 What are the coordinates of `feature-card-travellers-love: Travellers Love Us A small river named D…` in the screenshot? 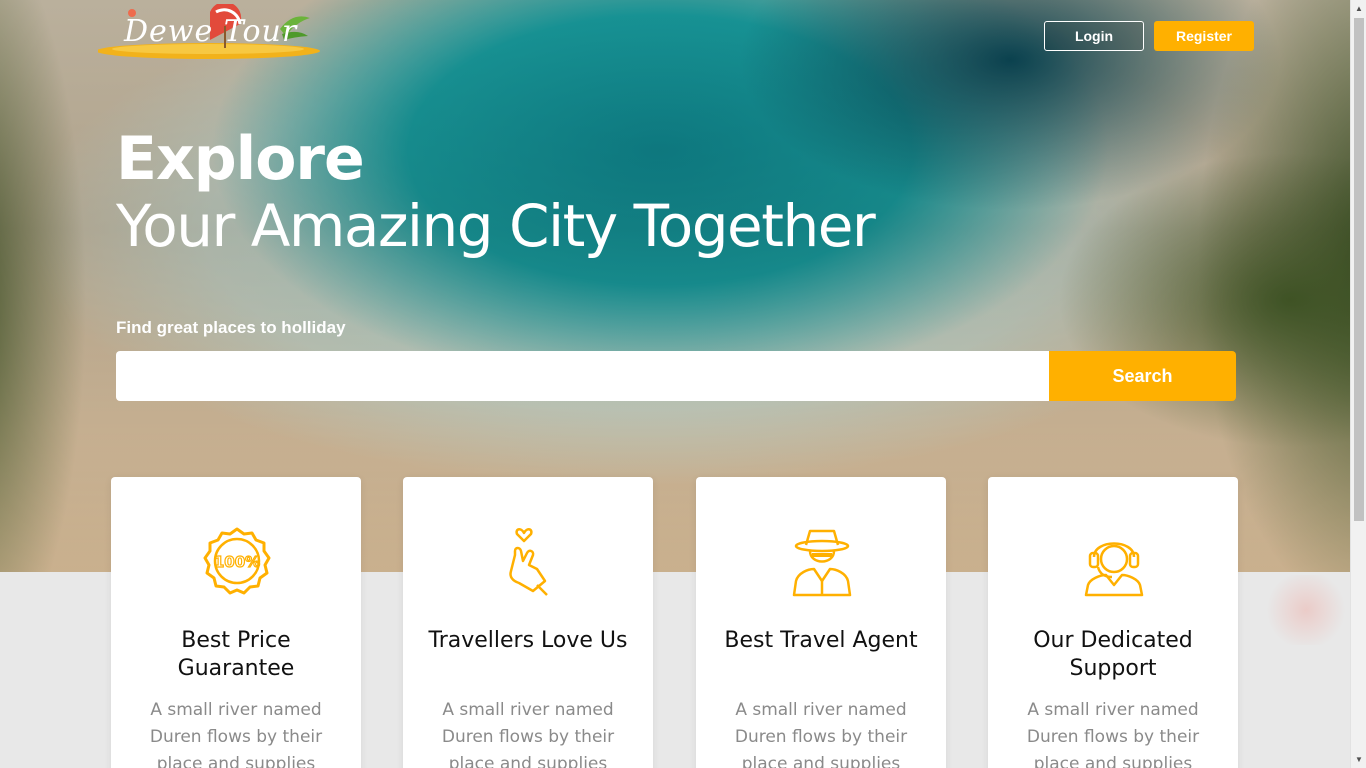 It's located at (528, 622).